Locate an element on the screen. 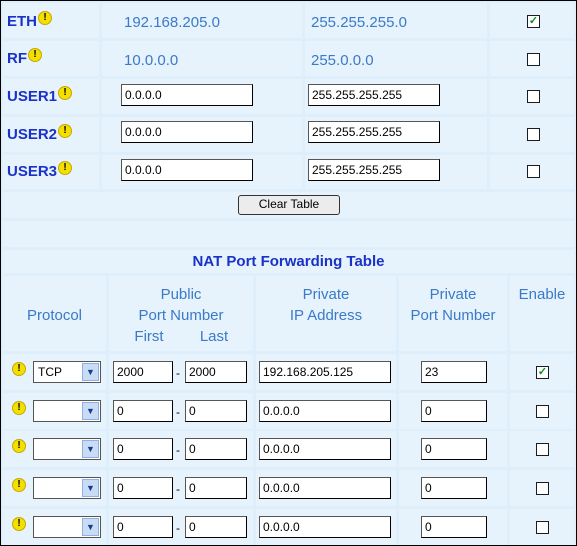 Image resolution: width=577 pixels, height=546 pixels. header-private-ip: Private is located at coordinates (326, 294).